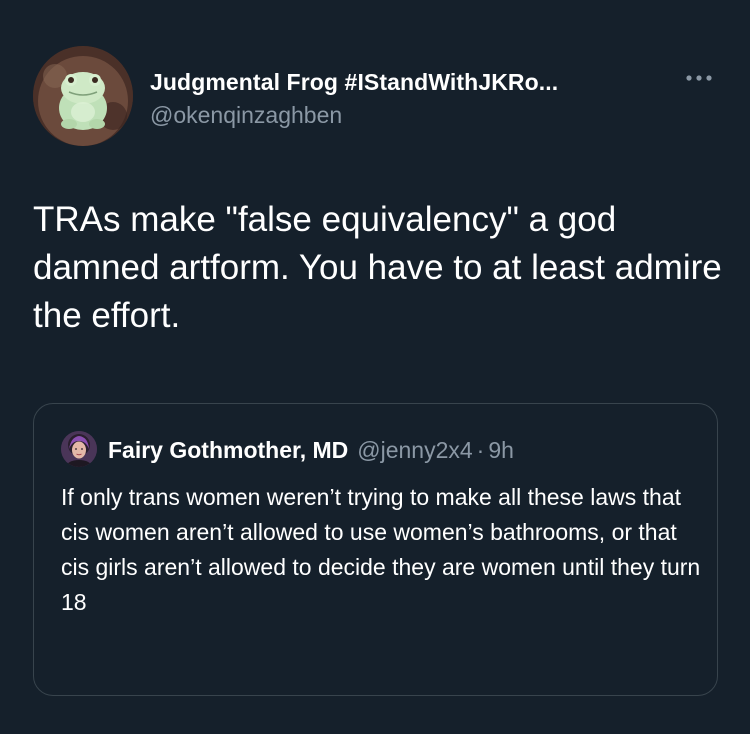  I want to click on more-horizontal-icon, so click(699, 78).